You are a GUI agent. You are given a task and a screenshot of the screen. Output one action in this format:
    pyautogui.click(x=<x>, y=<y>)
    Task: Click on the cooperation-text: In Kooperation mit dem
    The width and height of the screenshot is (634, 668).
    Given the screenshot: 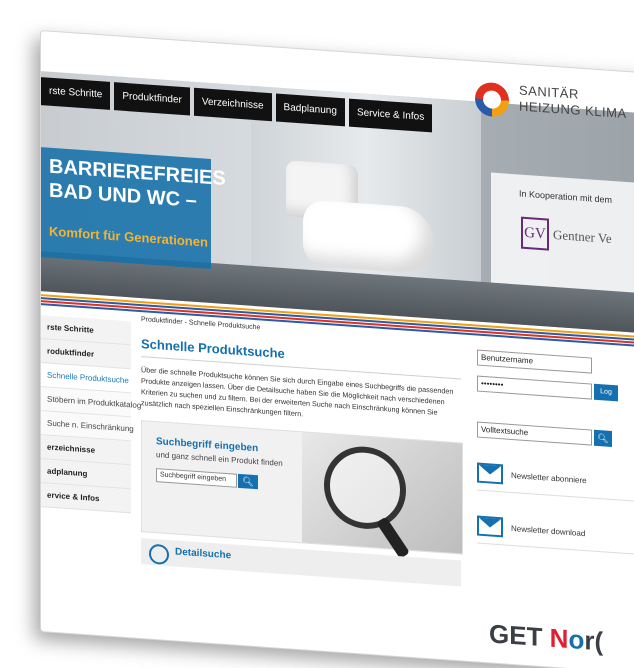 What is the action you would take?
    pyautogui.click(x=566, y=197)
    